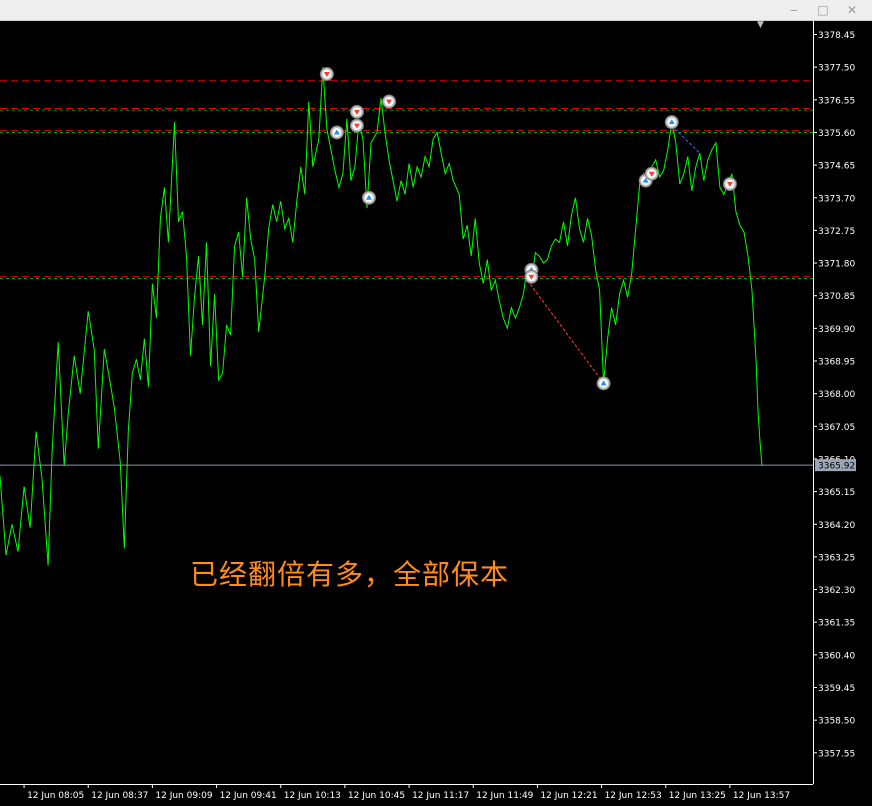 The width and height of the screenshot is (872, 806). Describe the element at coordinates (836, 689) in the screenshot. I see `y-tick-label: 3359.45` at that location.